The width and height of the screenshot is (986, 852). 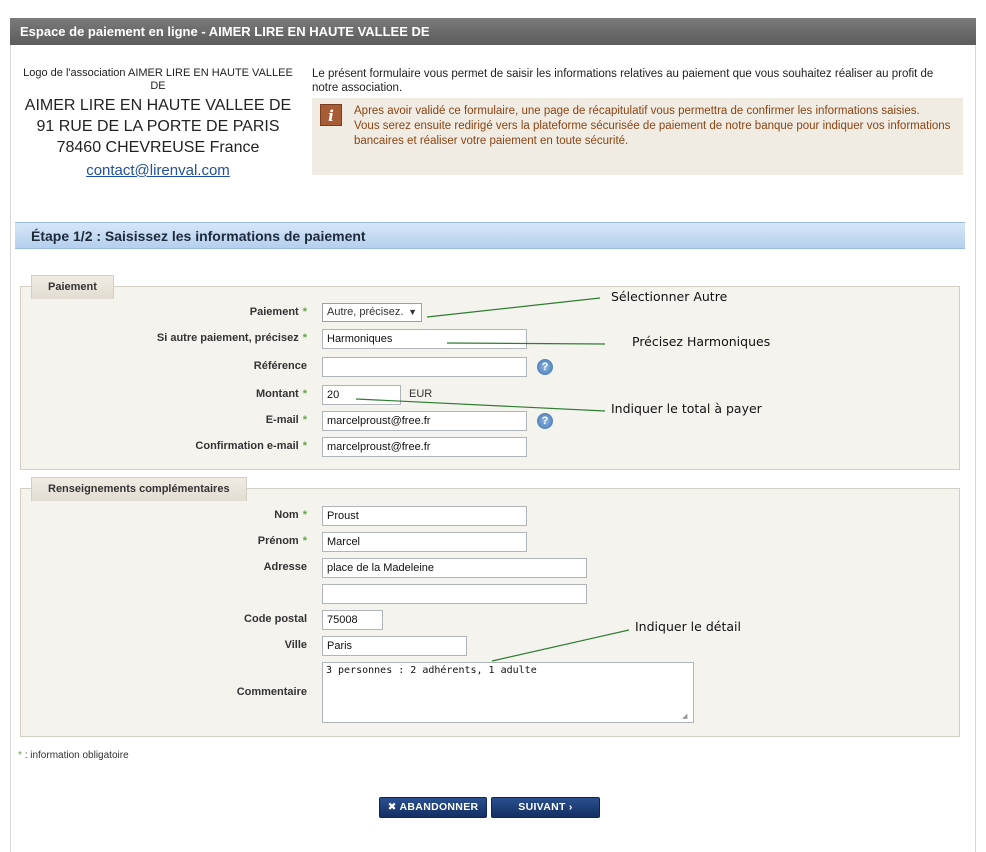 What do you see at coordinates (454, 568) in the screenshot?
I see `adresse-input: place de la Madeleine` at bounding box center [454, 568].